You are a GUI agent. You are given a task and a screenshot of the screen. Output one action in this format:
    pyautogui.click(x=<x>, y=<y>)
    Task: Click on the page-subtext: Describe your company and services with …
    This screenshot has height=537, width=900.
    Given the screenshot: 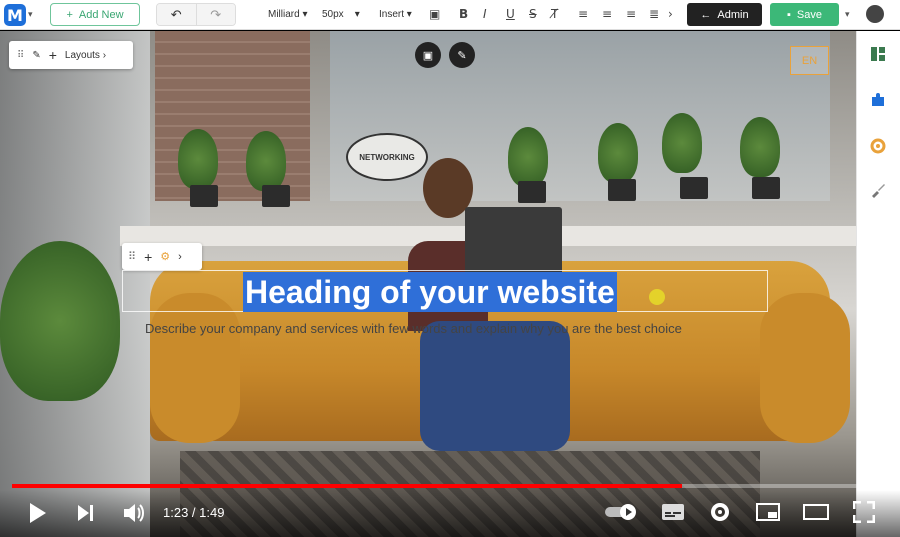 What is the action you would take?
    pyautogui.click(x=413, y=328)
    